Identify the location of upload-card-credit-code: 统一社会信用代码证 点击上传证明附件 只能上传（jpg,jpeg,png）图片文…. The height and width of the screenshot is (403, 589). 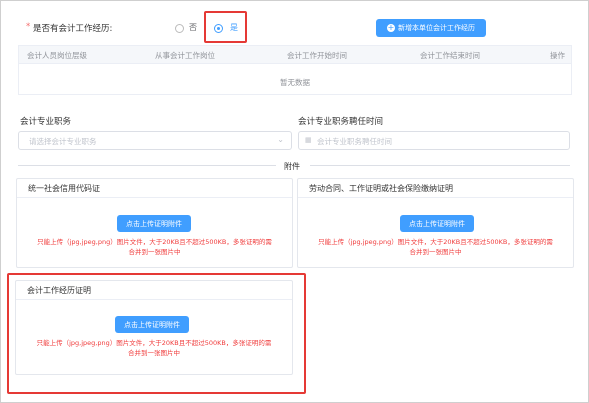
(154, 223).